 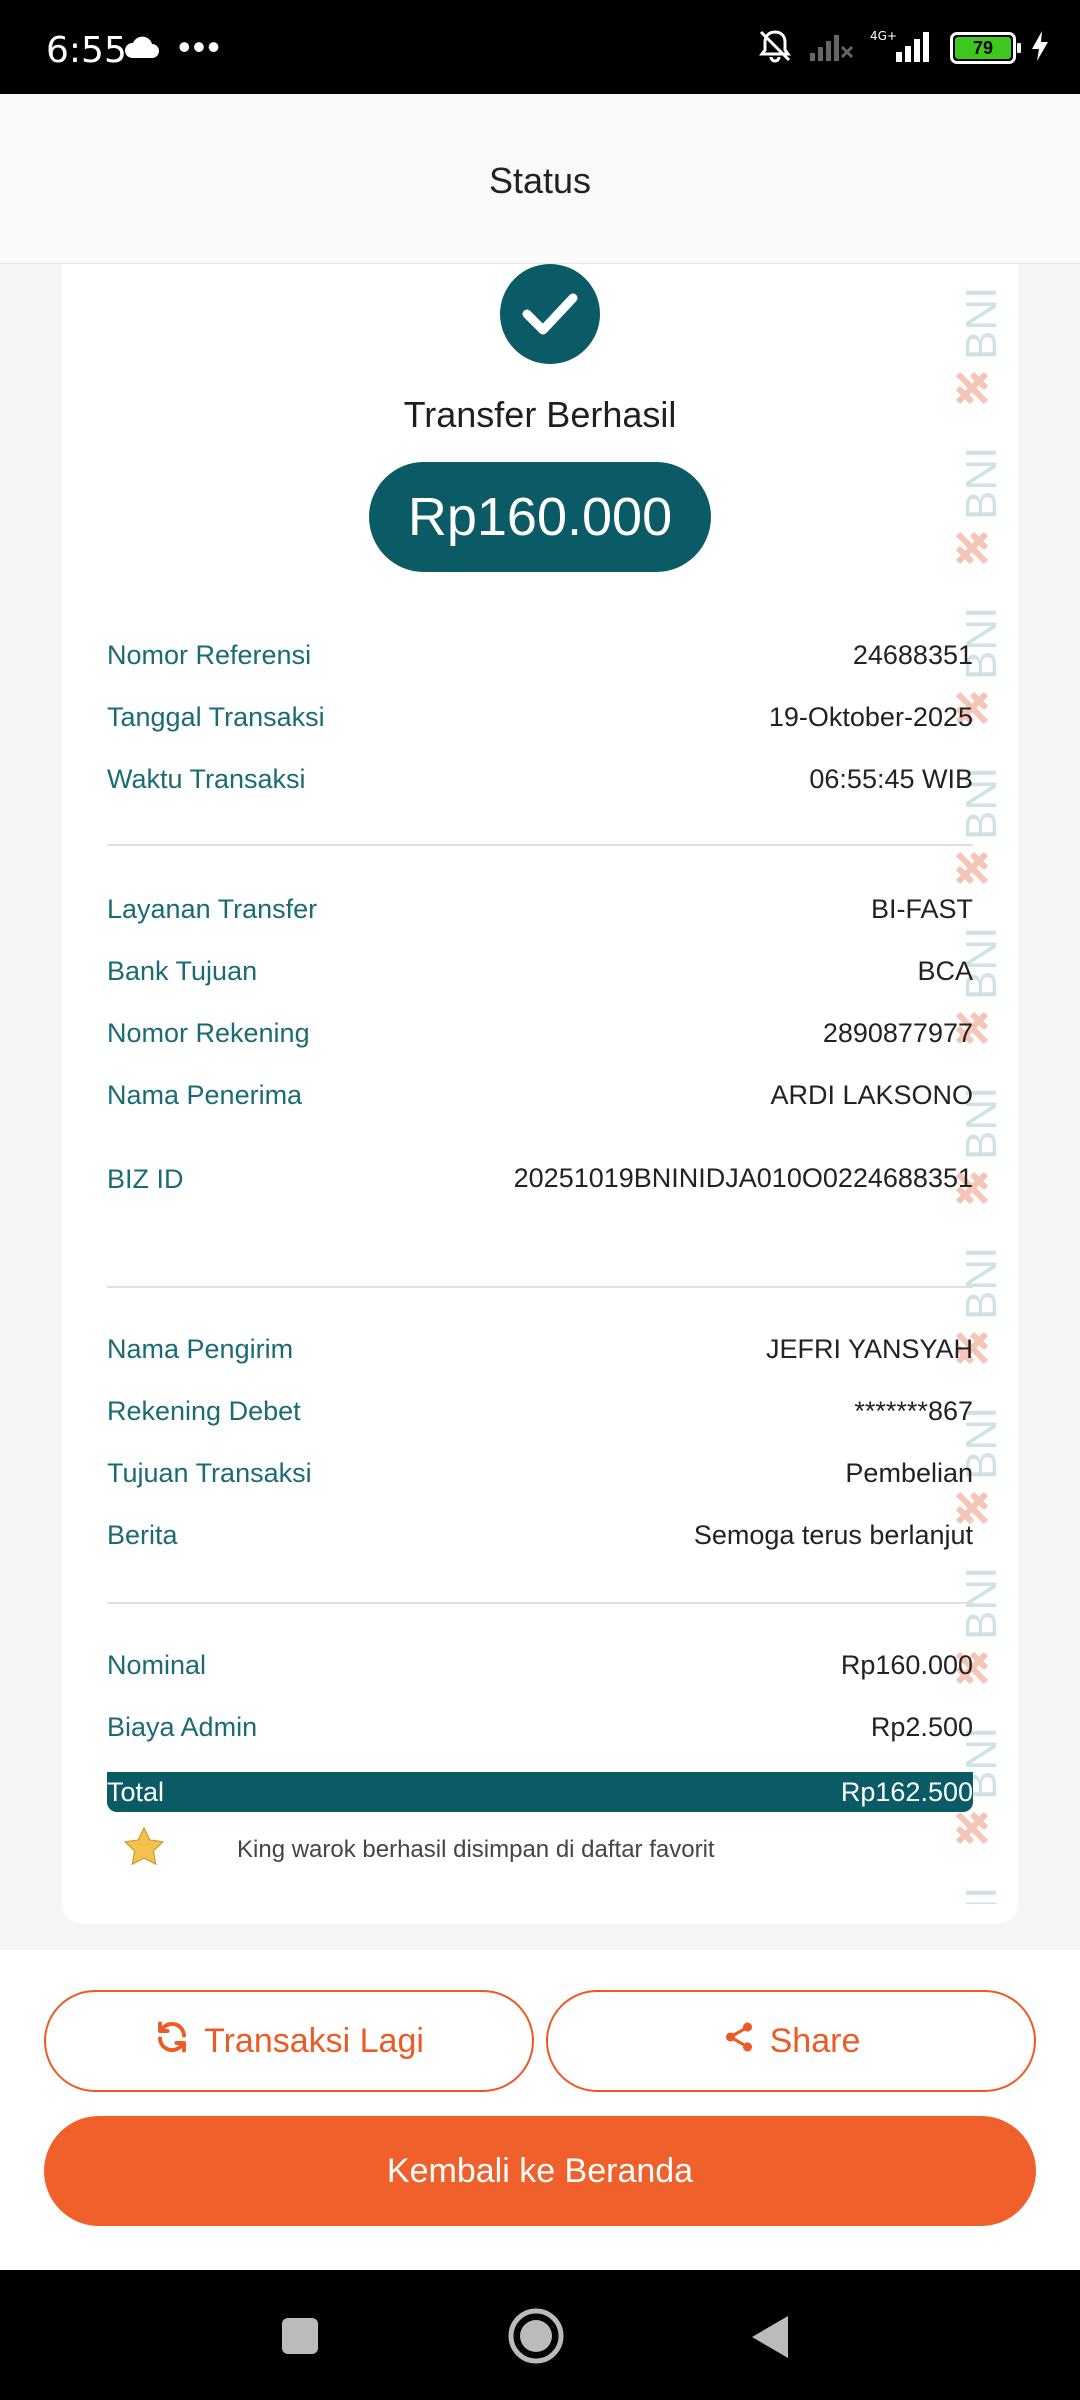 I want to click on detail-value: 06:55:45 WIB, so click(x=891, y=779).